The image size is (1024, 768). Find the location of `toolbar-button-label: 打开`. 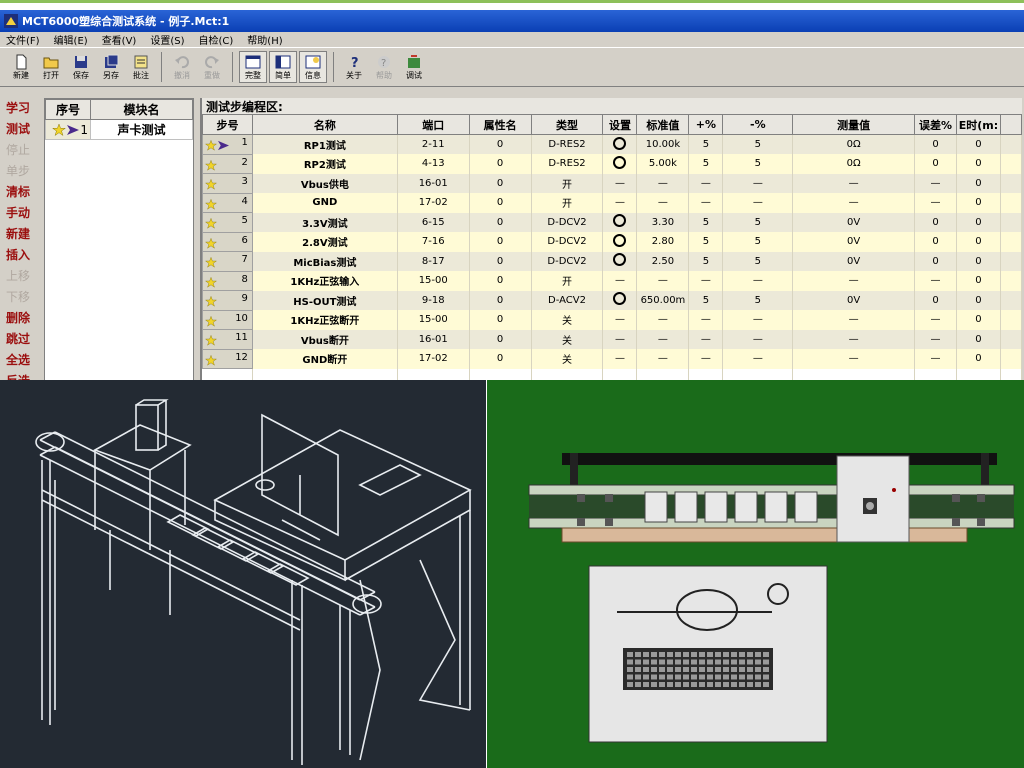

toolbar-button-label: 打开 is located at coordinates (51, 75).